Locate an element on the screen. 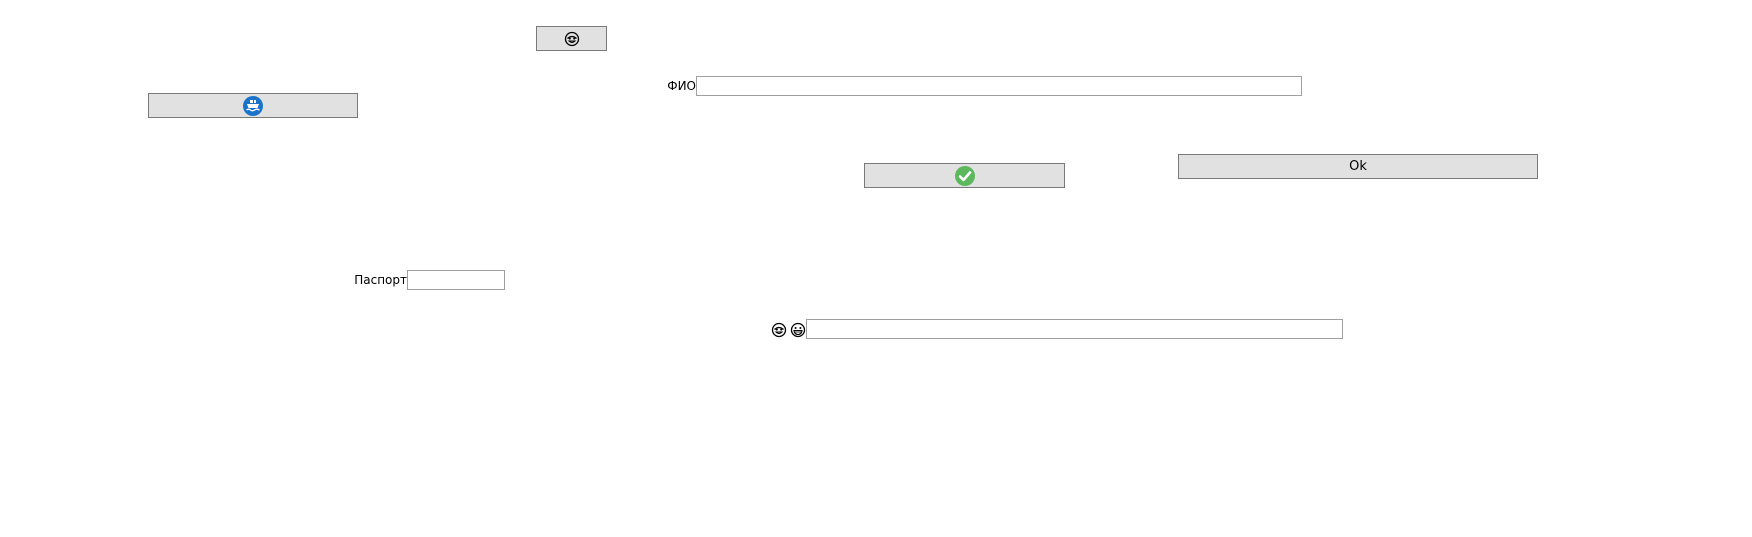  ship-button is located at coordinates (253, 105).